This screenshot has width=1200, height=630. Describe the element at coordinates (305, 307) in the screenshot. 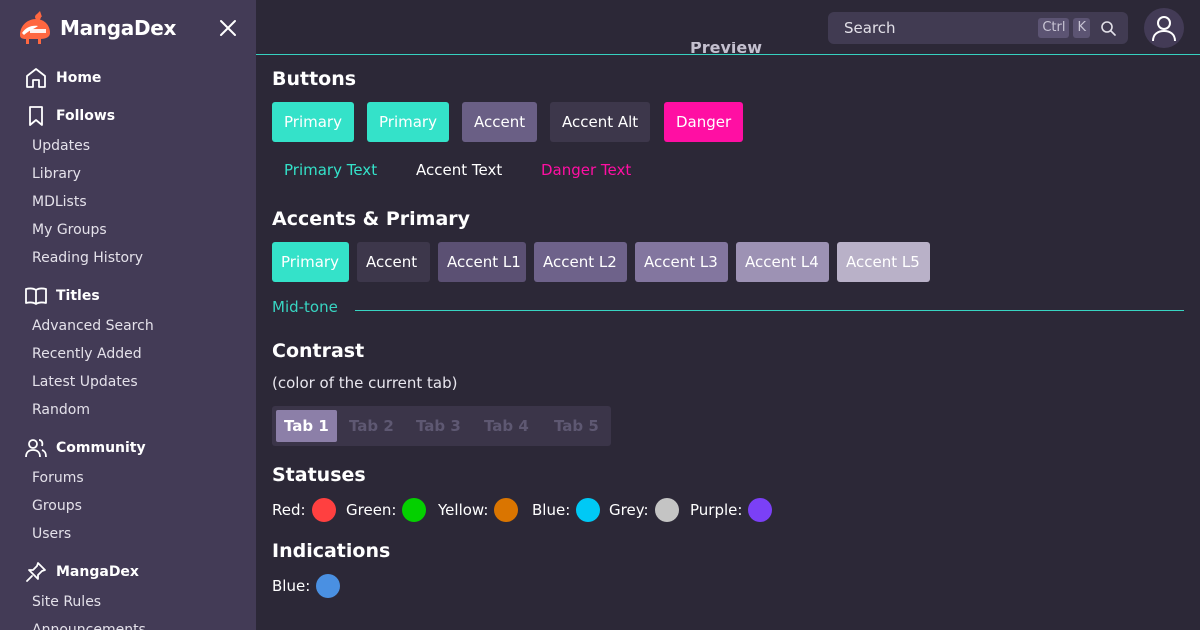

I see `mid-tone-label: Mid-tone` at that location.